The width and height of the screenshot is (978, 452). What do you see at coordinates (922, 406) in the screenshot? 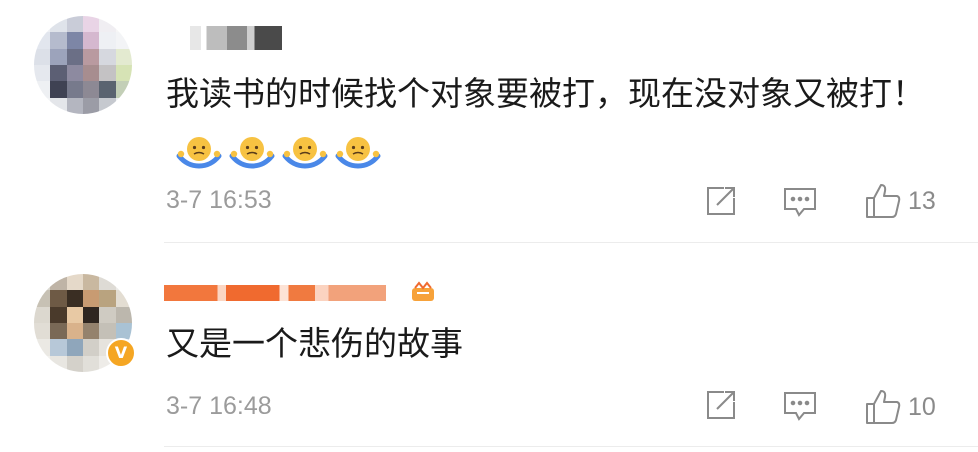
I see `like-count: 10` at bounding box center [922, 406].